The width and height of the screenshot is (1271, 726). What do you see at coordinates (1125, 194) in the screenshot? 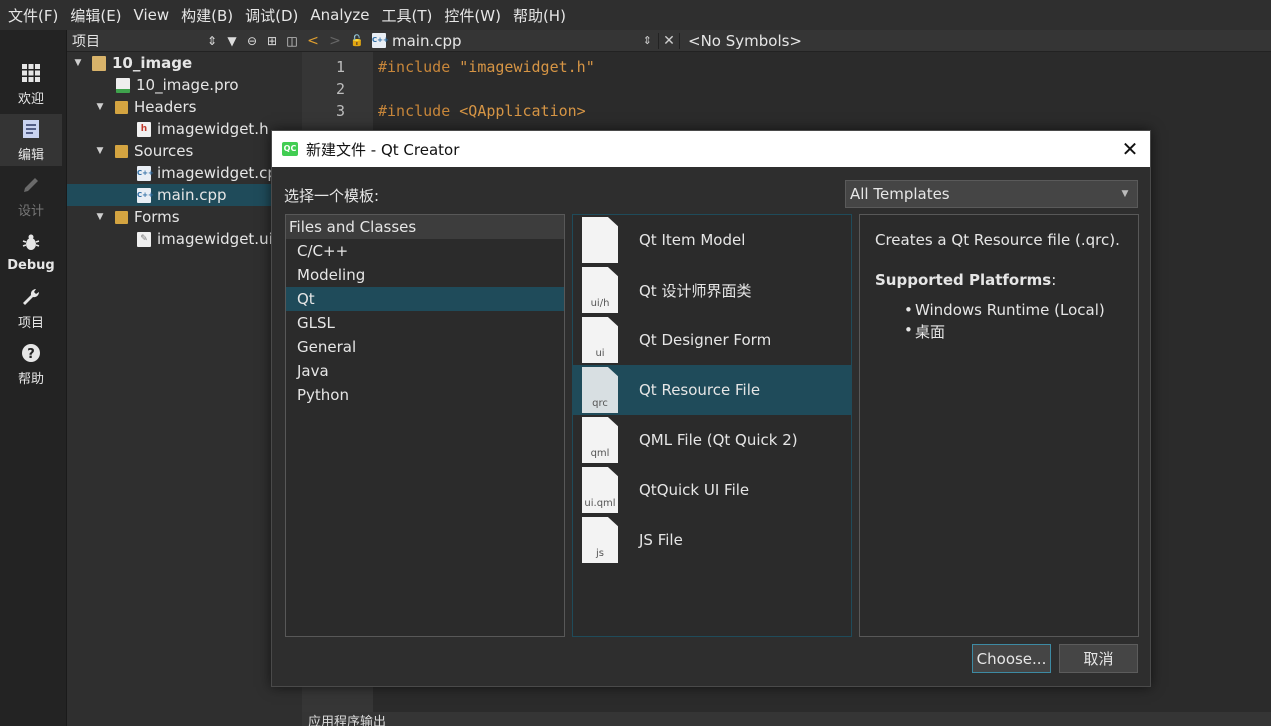
I see `chevron-down-icon: ▼` at bounding box center [1125, 194].